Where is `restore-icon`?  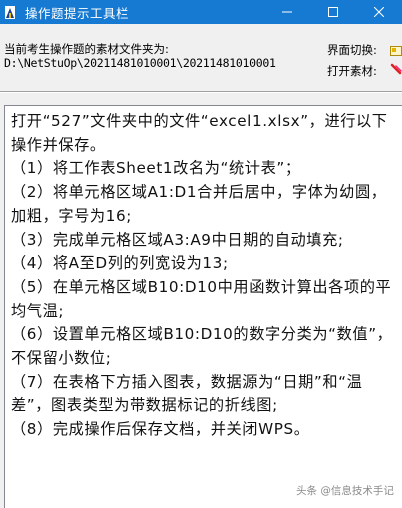
restore-icon is located at coordinates (333, 12).